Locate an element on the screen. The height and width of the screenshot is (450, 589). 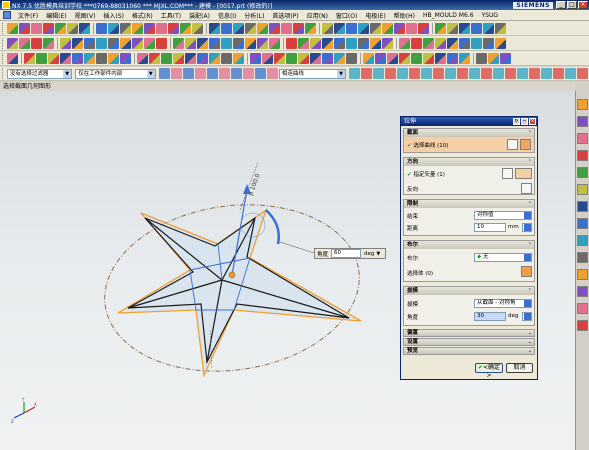
group-section-header: 截面 ⌃ is located at coordinates (469, 133).